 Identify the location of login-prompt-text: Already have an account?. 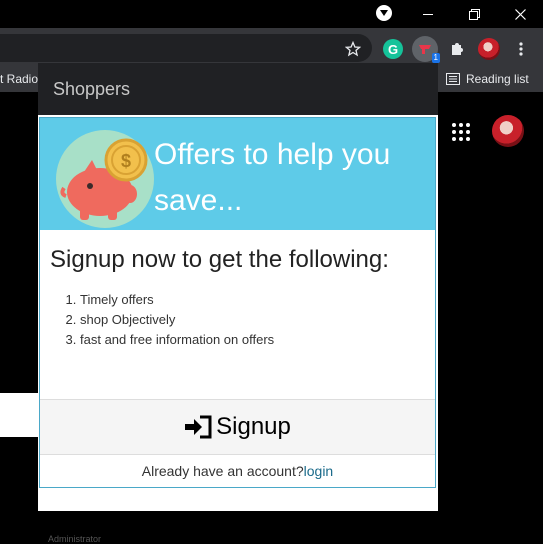
(222, 471).